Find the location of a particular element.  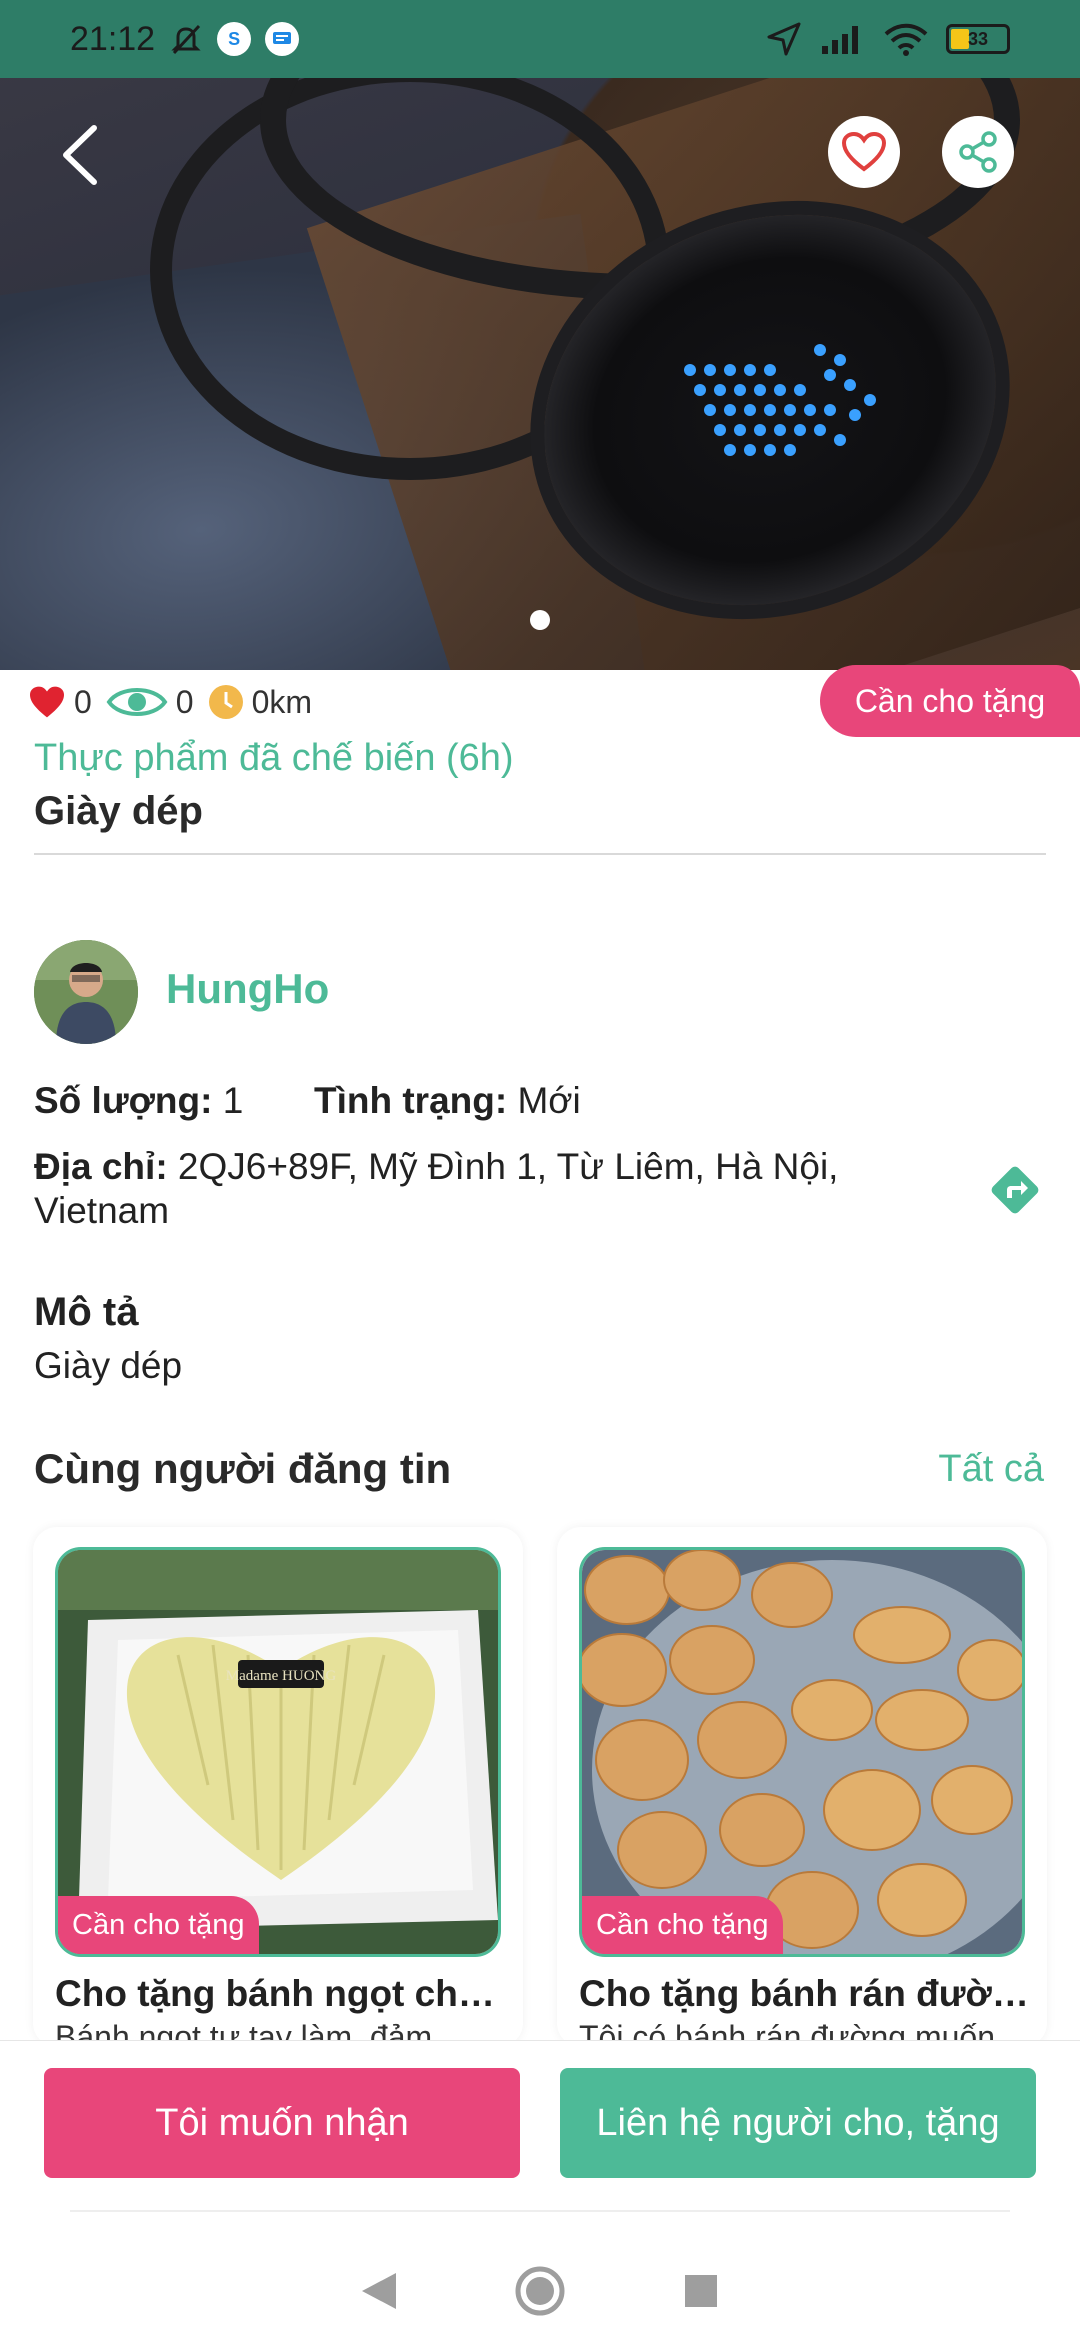

quantity-label: Số lượng: is located at coordinates (123, 1100).